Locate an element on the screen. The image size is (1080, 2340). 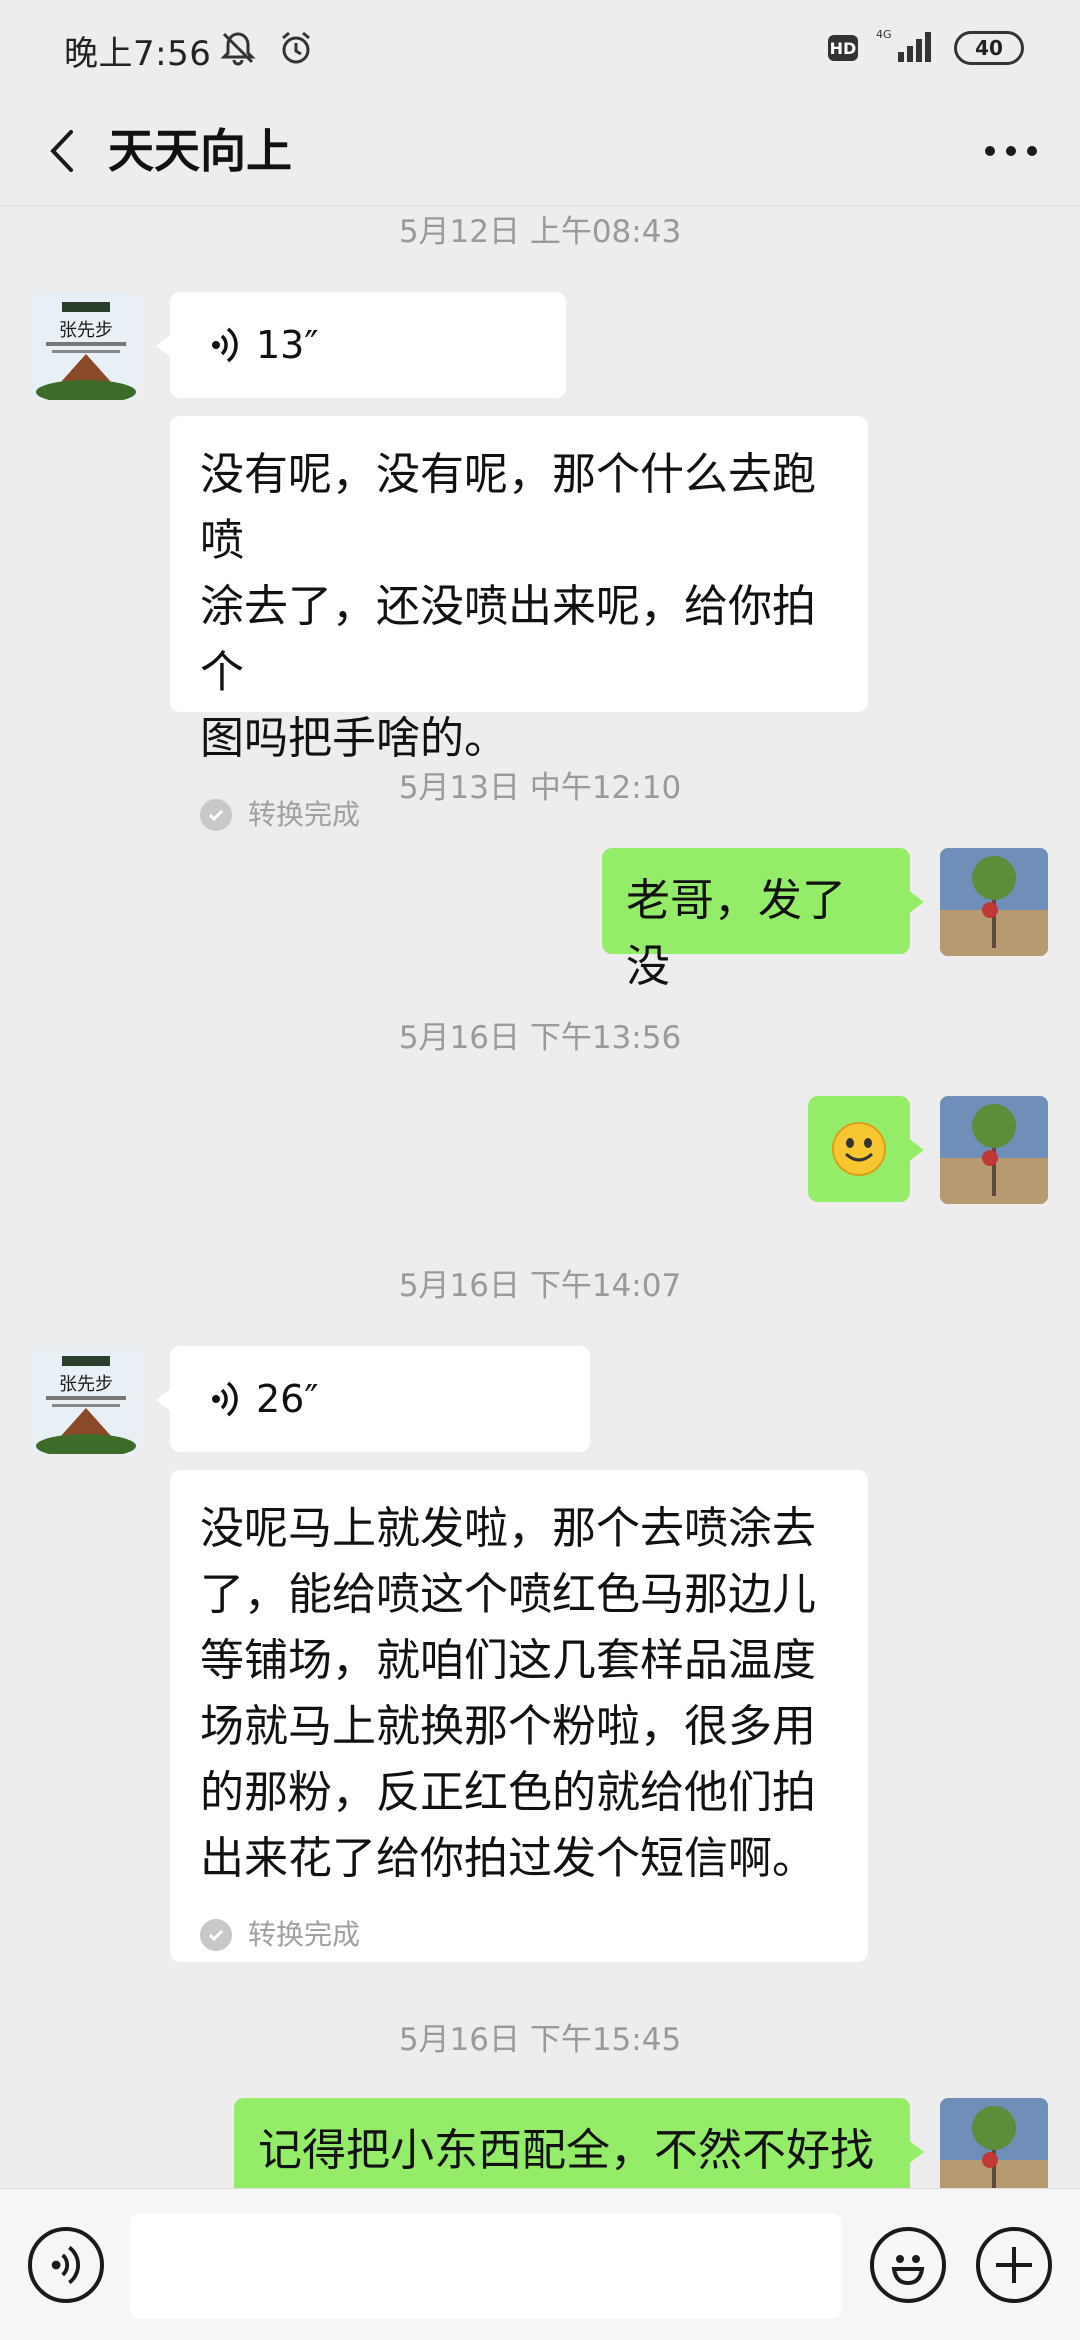
timestamp: 5月12日 上午08:43 is located at coordinates (540, 232).